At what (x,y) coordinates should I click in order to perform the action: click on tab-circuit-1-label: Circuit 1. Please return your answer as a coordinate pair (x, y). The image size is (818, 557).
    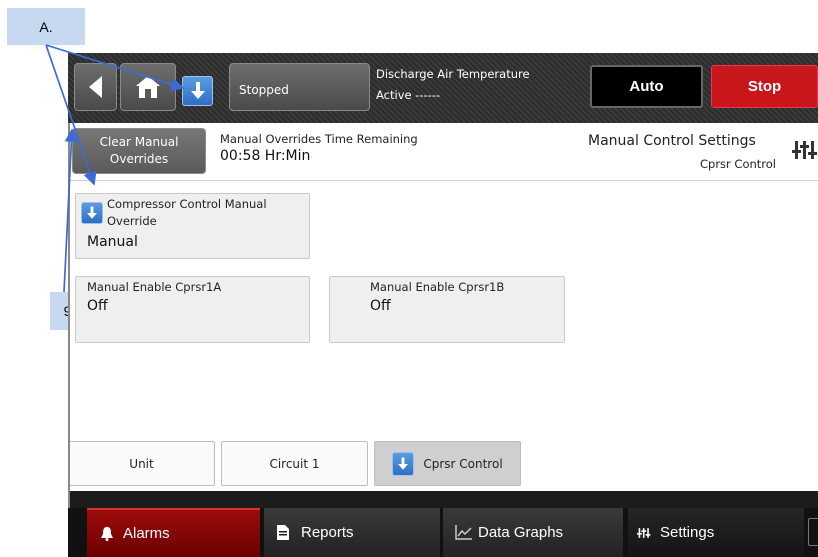
    Looking at the image, I should click on (294, 463).